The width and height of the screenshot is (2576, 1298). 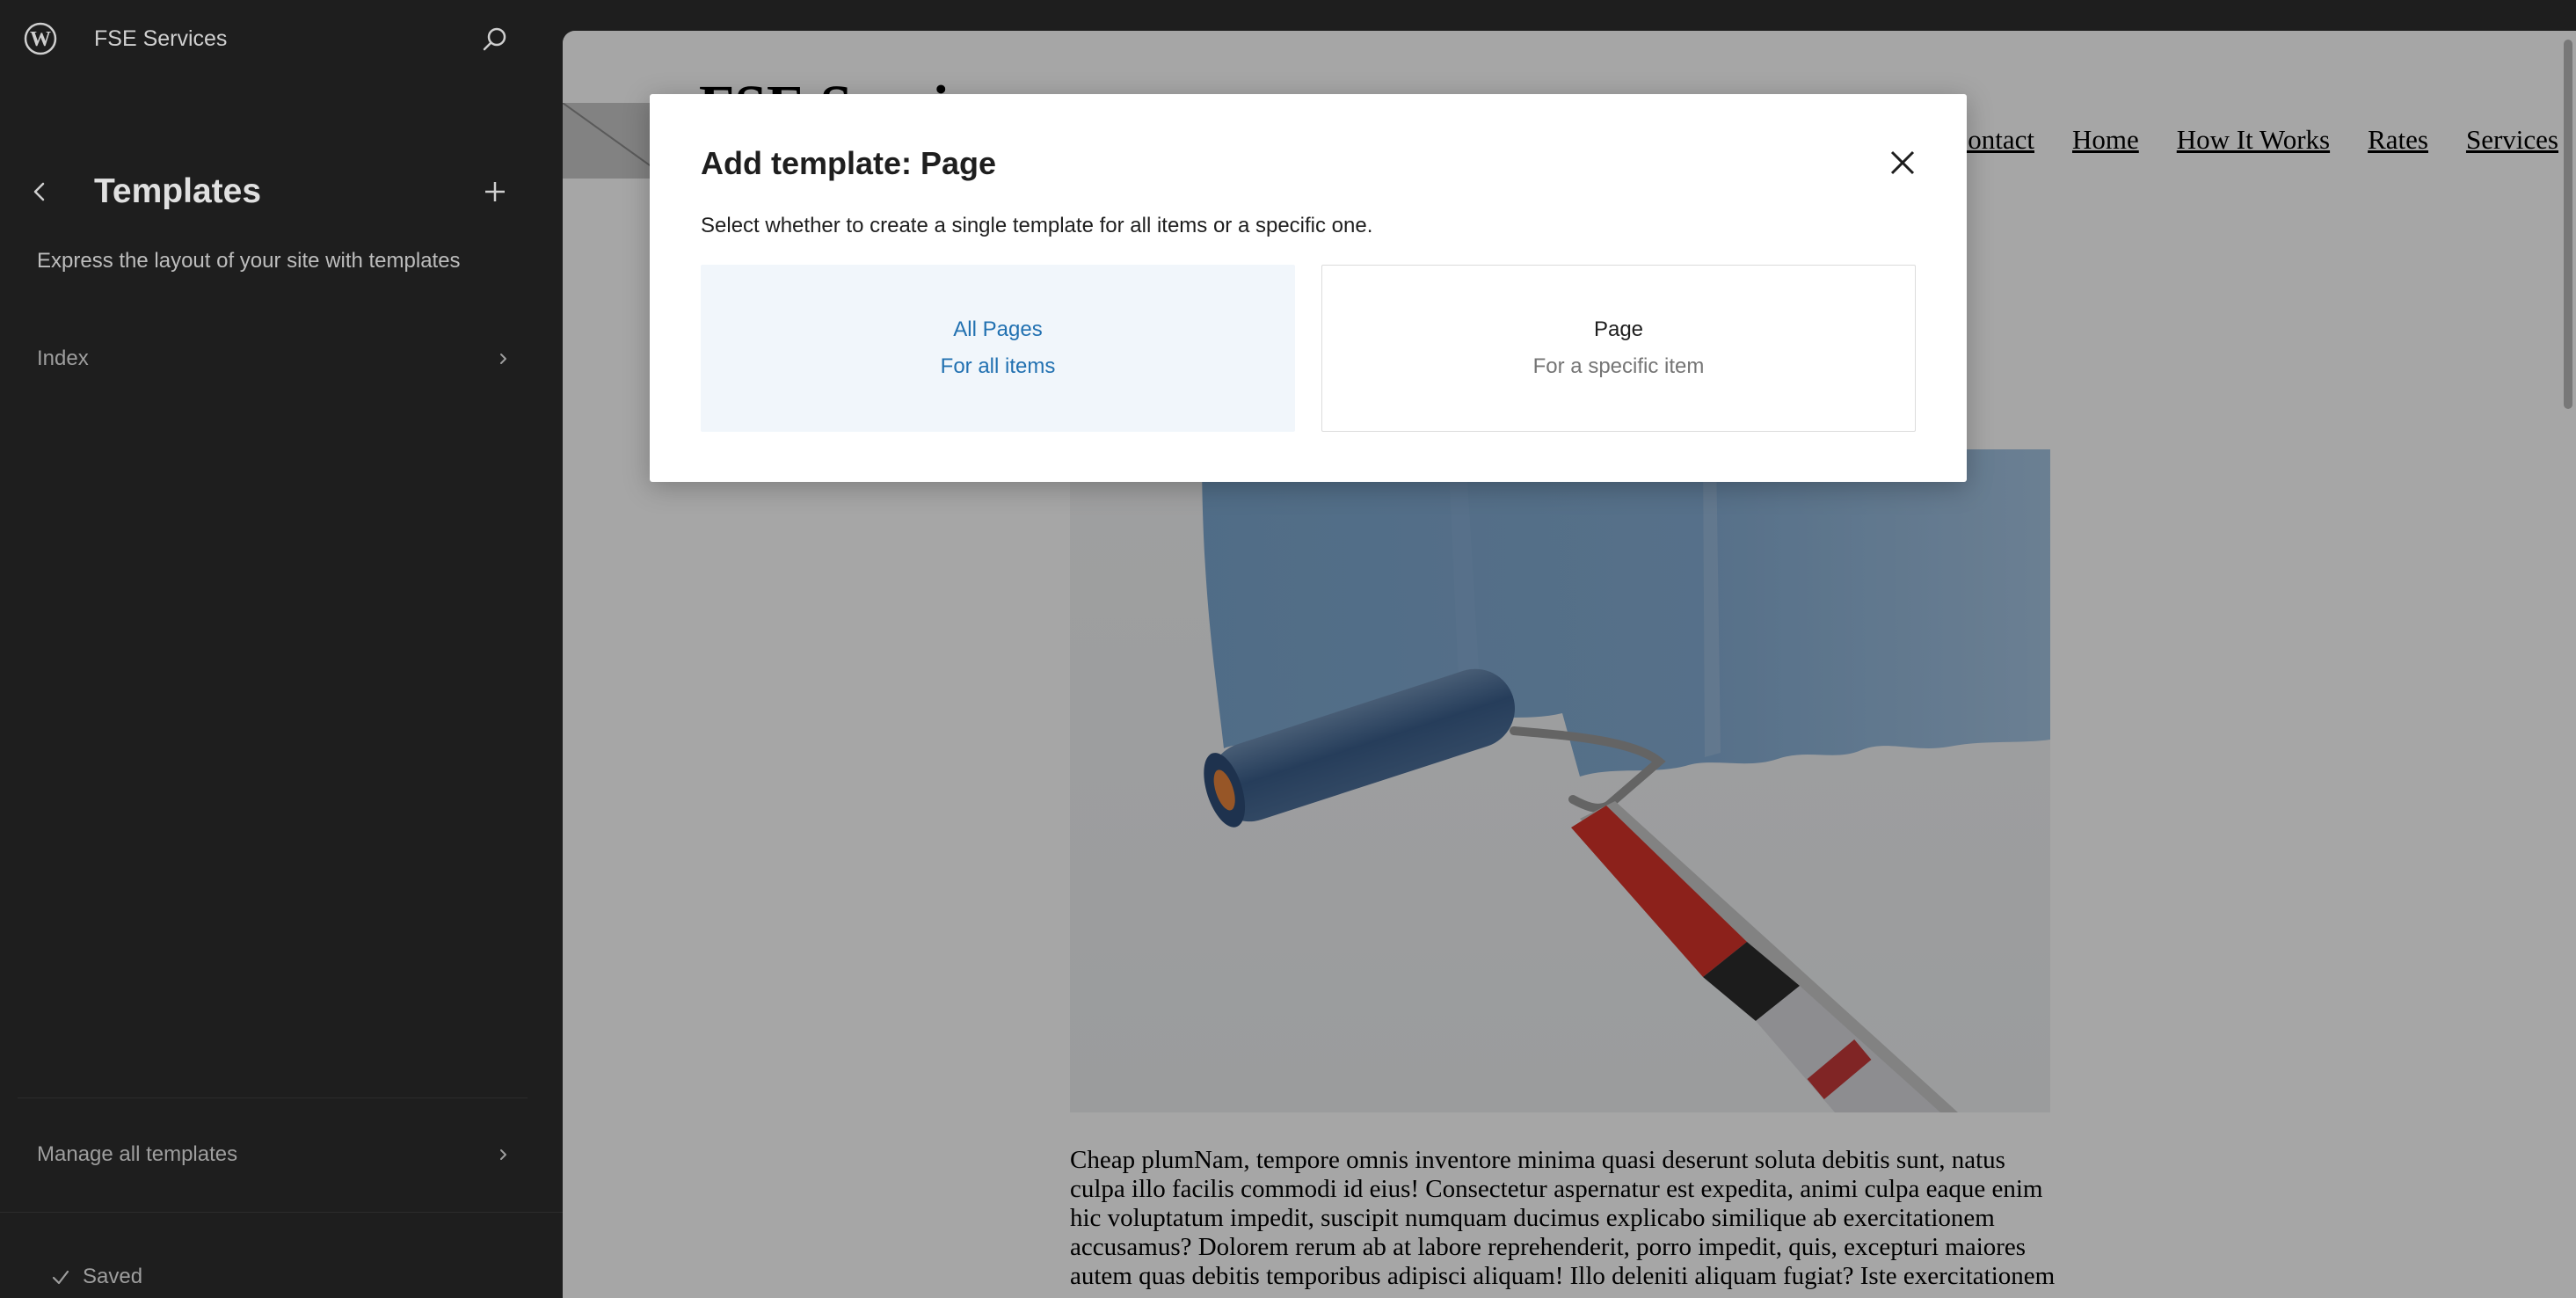 I want to click on dialog-title: Add template: Page, so click(x=849, y=163).